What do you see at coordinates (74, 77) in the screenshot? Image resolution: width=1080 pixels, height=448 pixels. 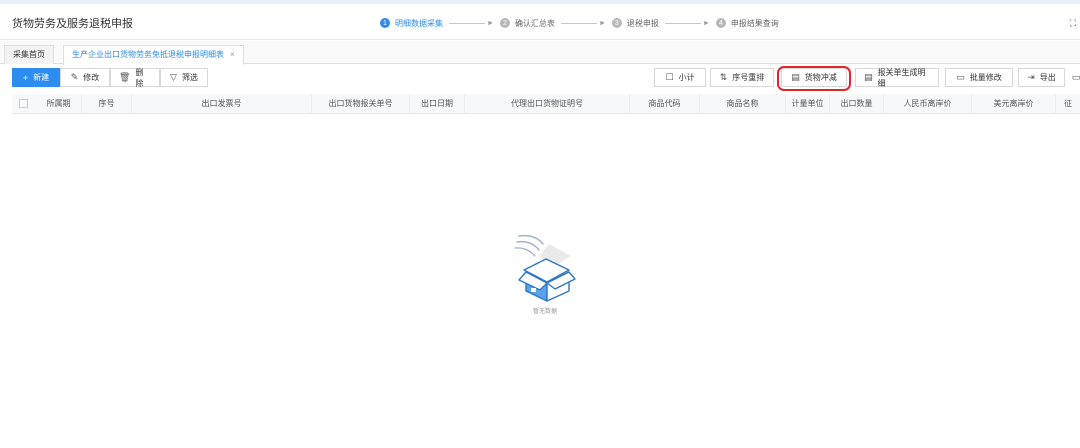 I see `edit-icon: ✎` at bounding box center [74, 77].